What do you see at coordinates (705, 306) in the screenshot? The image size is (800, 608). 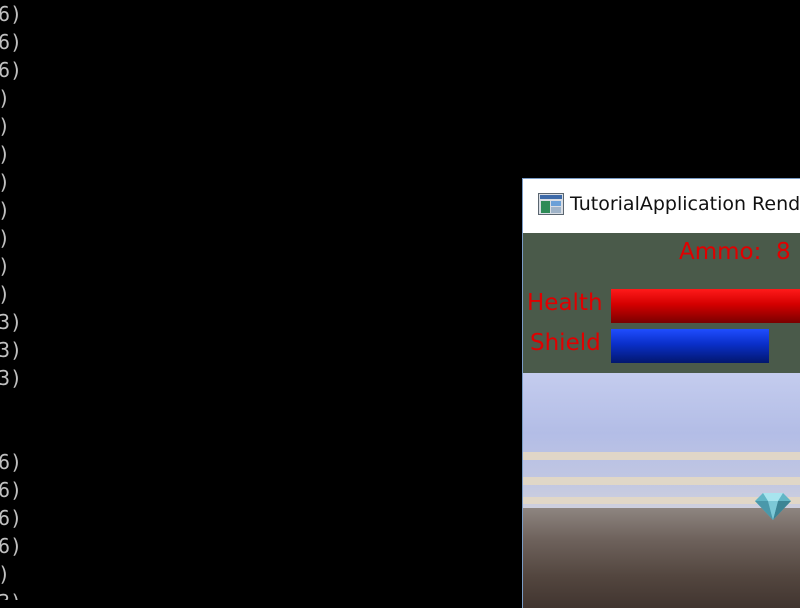 I see `health-bar` at bounding box center [705, 306].